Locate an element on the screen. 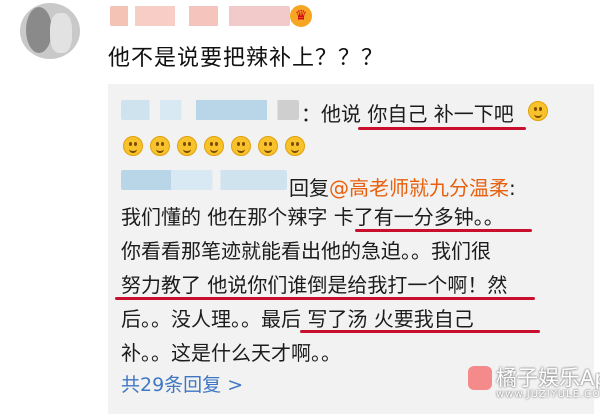 Image resolution: width=600 pixels, height=415 pixels. reply-2-header: 回复@高老师就九分温柔: is located at coordinates (402, 186).